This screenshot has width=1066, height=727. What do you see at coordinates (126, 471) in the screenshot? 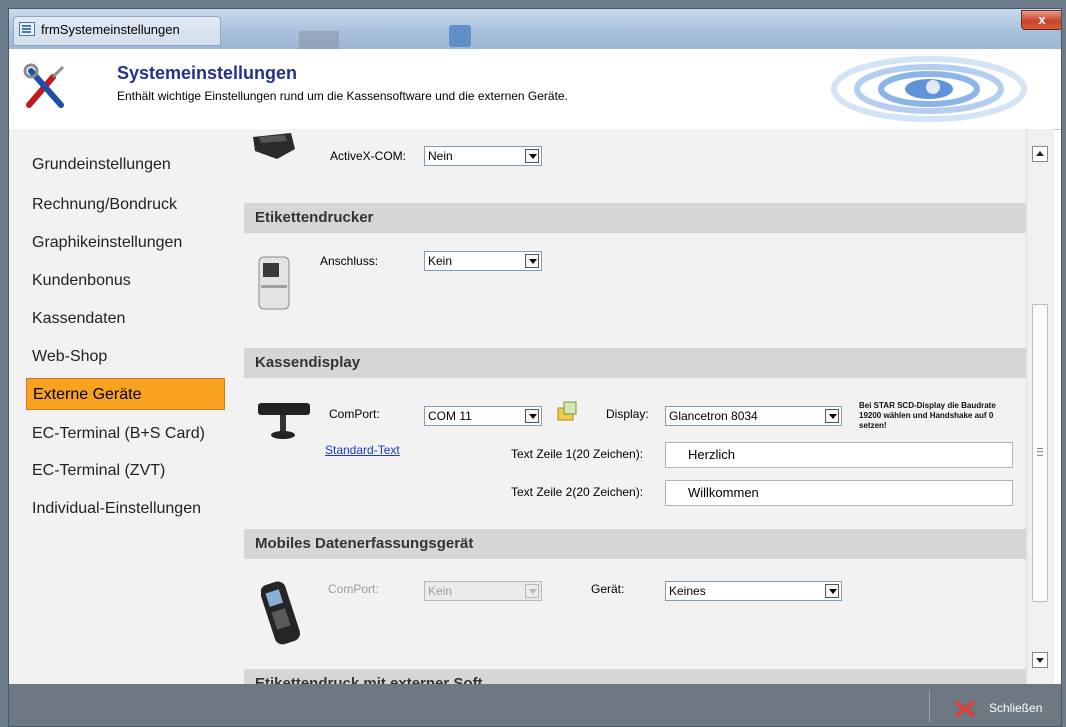
I see `nav-item-ec-terminal-zvt: EC-Terminal (ZVT)` at bounding box center [126, 471].